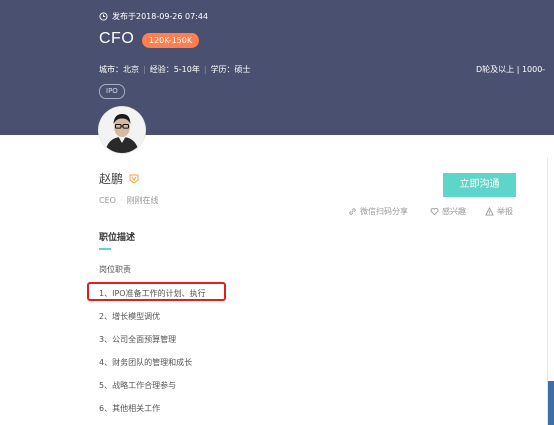  Describe the element at coordinates (130, 316) in the screenshot. I see `duty-item: 2、增长模型调优` at that location.